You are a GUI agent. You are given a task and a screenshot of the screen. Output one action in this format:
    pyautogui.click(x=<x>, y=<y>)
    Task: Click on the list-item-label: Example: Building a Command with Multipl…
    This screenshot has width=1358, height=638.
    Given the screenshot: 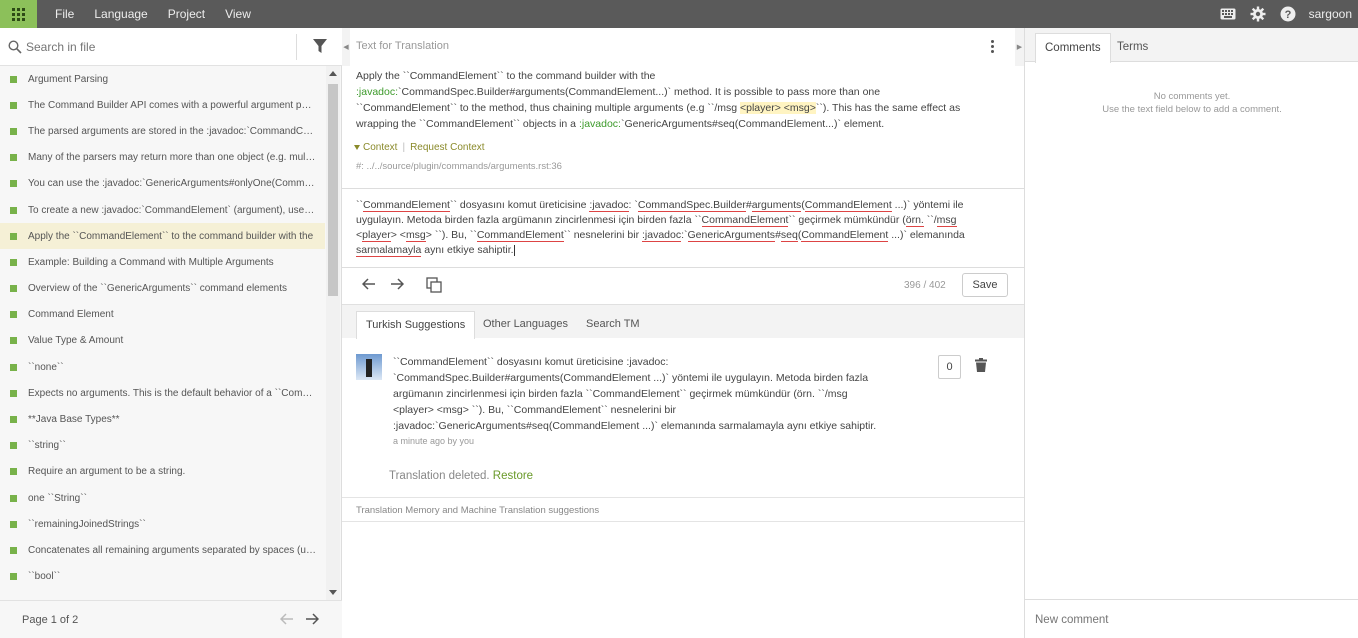 What is the action you would take?
    pyautogui.click(x=151, y=262)
    